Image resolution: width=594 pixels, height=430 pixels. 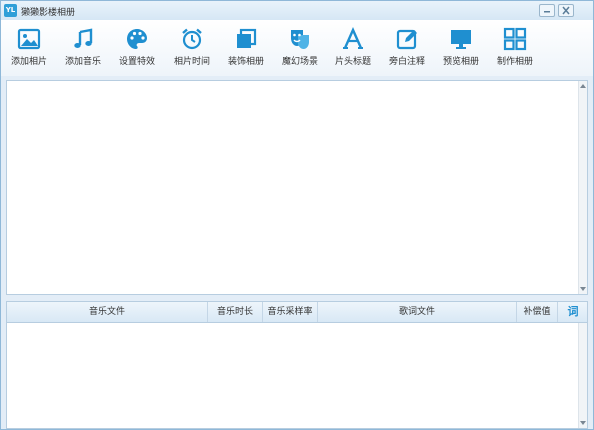 I want to click on add-photo-label: 添加相片, so click(x=28, y=62).